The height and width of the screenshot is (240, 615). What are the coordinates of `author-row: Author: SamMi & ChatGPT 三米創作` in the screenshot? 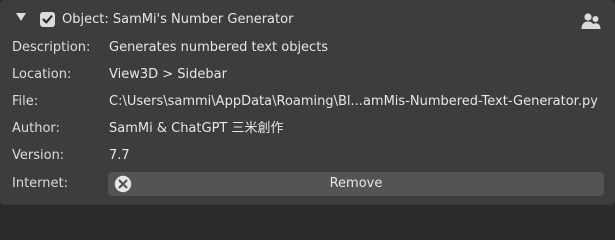 It's located at (307, 129).